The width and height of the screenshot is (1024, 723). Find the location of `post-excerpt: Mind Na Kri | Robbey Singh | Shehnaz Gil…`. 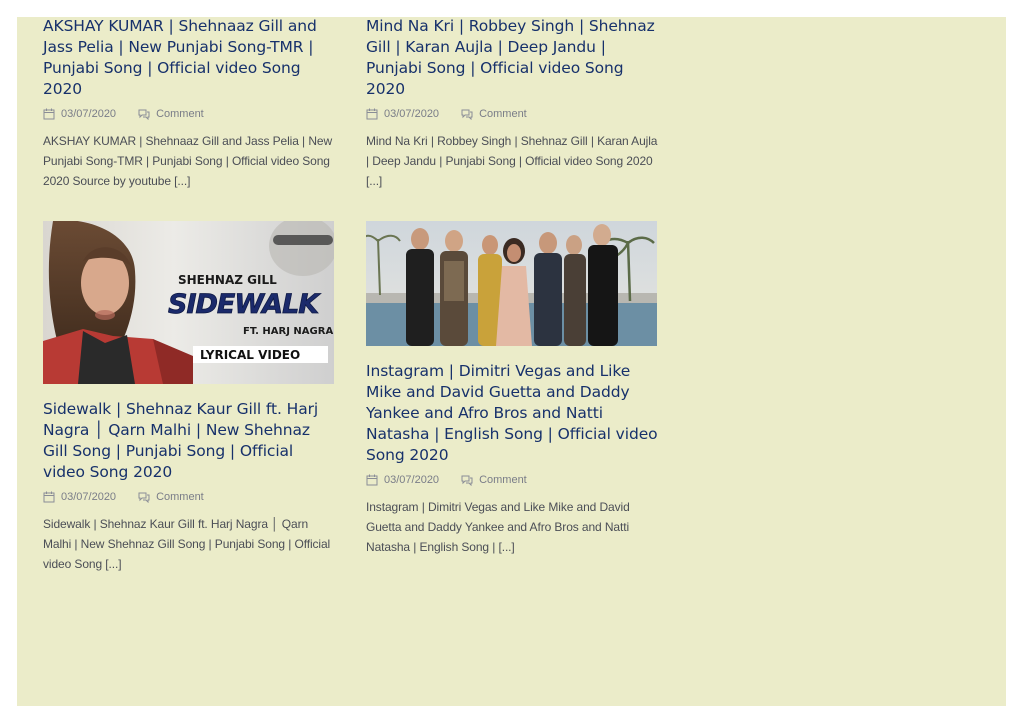

post-excerpt: Mind Na Kri | Robbey Singh | Shehnaz Gil… is located at coordinates (512, 161).